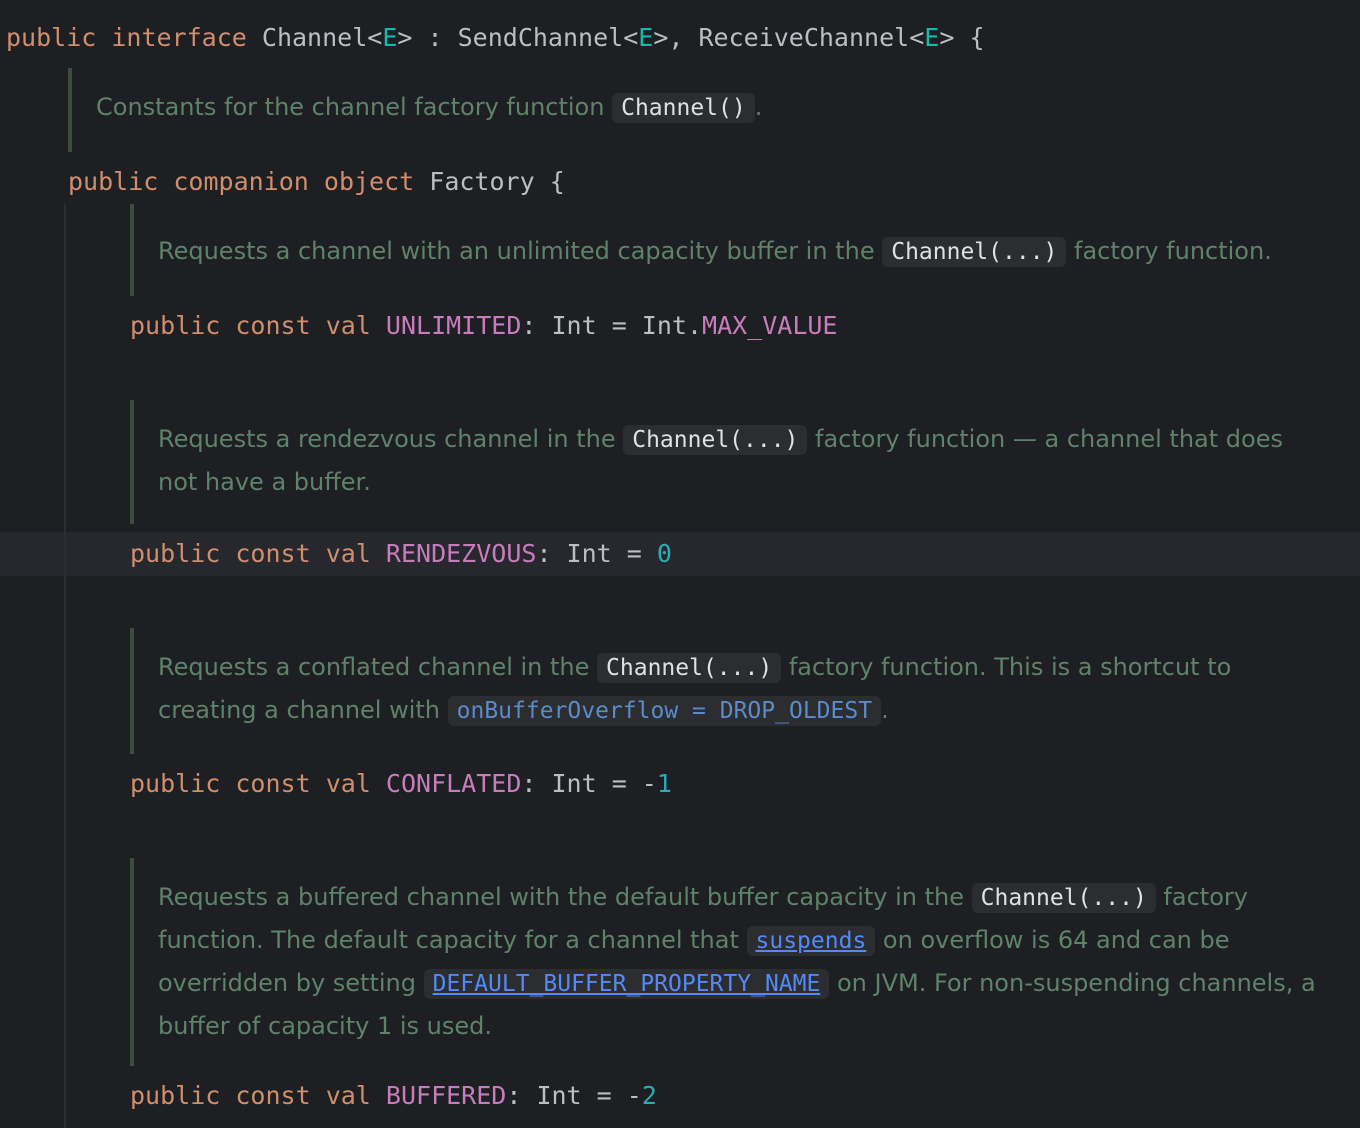  I want to click on code-line-conflated: public const val CONFLATED: Int = -1, so click(680, 784).